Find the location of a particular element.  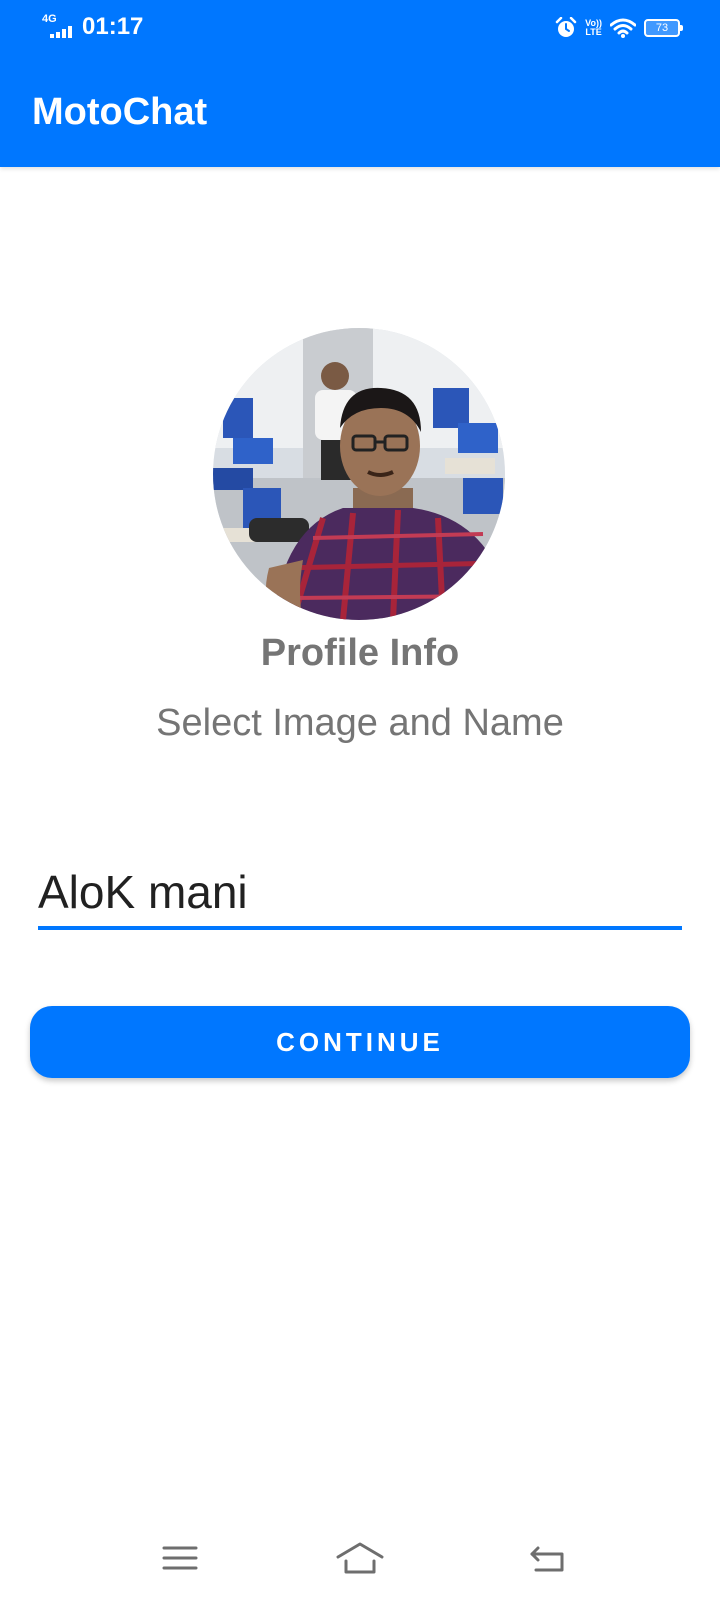

volte-bottom-label: LTE is located at coordinates (593, 32).